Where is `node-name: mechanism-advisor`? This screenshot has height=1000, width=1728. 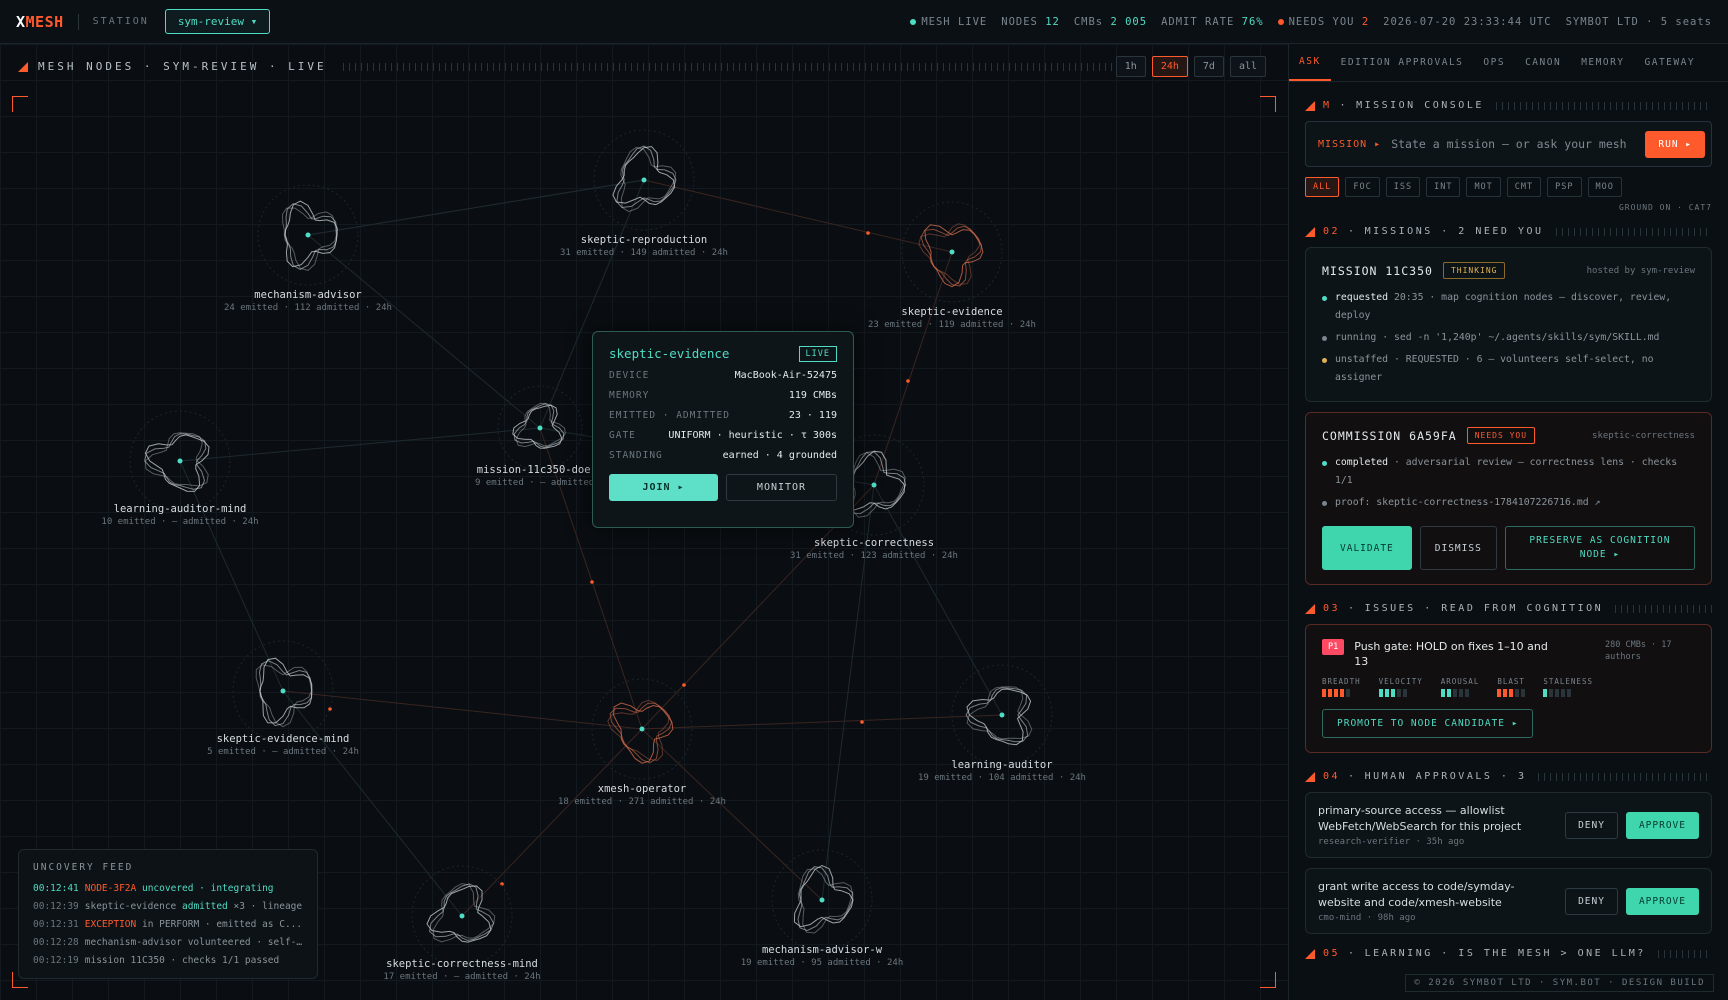 node-name: mechanism-advisor is located at coordinates (308, 295).